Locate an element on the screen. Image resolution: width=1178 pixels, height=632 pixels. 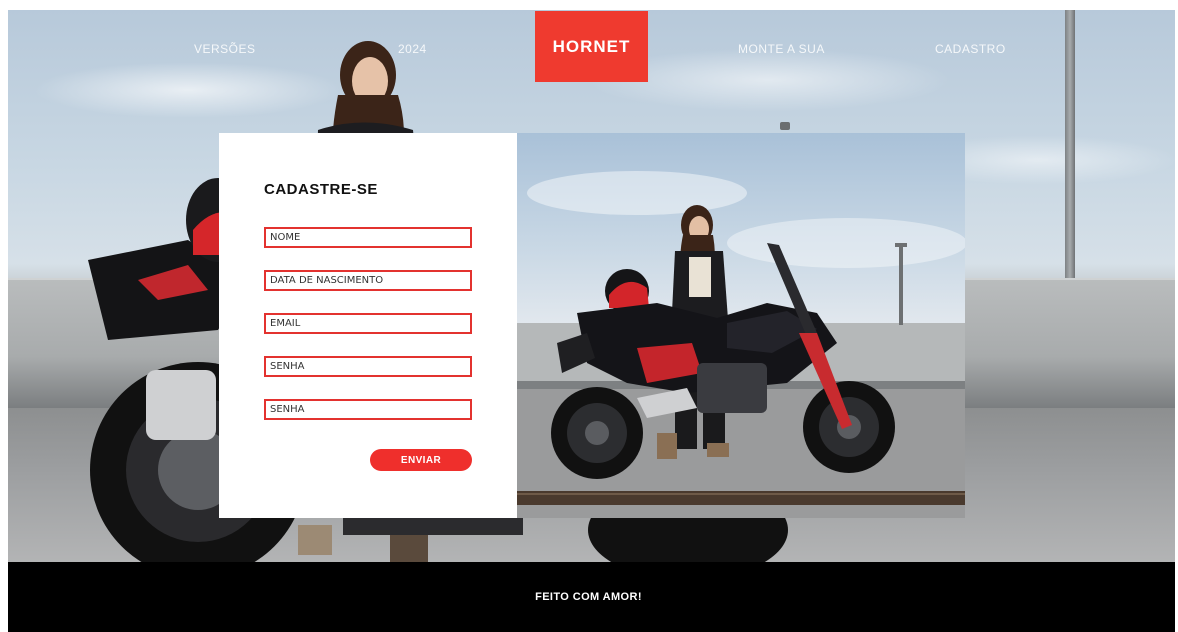
footer: FEITO COM AMOR! is located at coordinates (591, 597).